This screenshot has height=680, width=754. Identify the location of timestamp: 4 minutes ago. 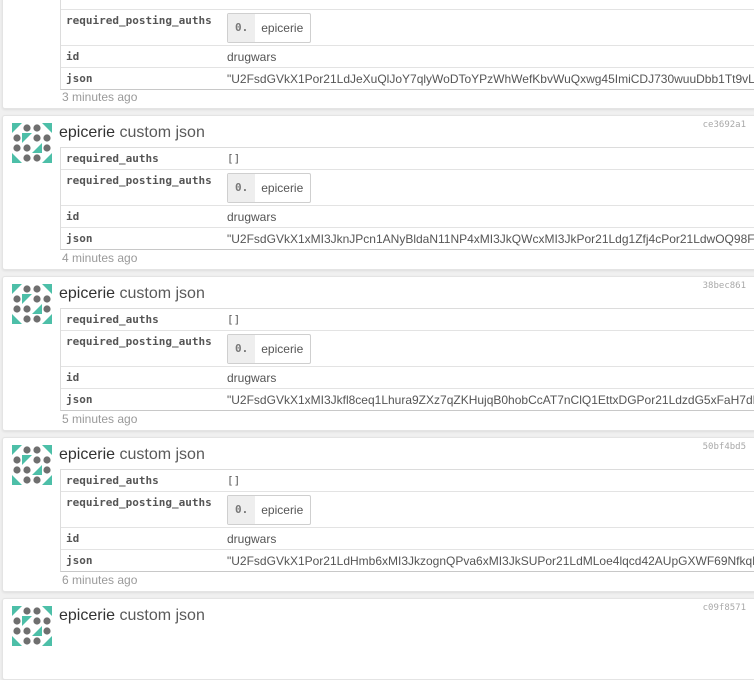
(99, 258).